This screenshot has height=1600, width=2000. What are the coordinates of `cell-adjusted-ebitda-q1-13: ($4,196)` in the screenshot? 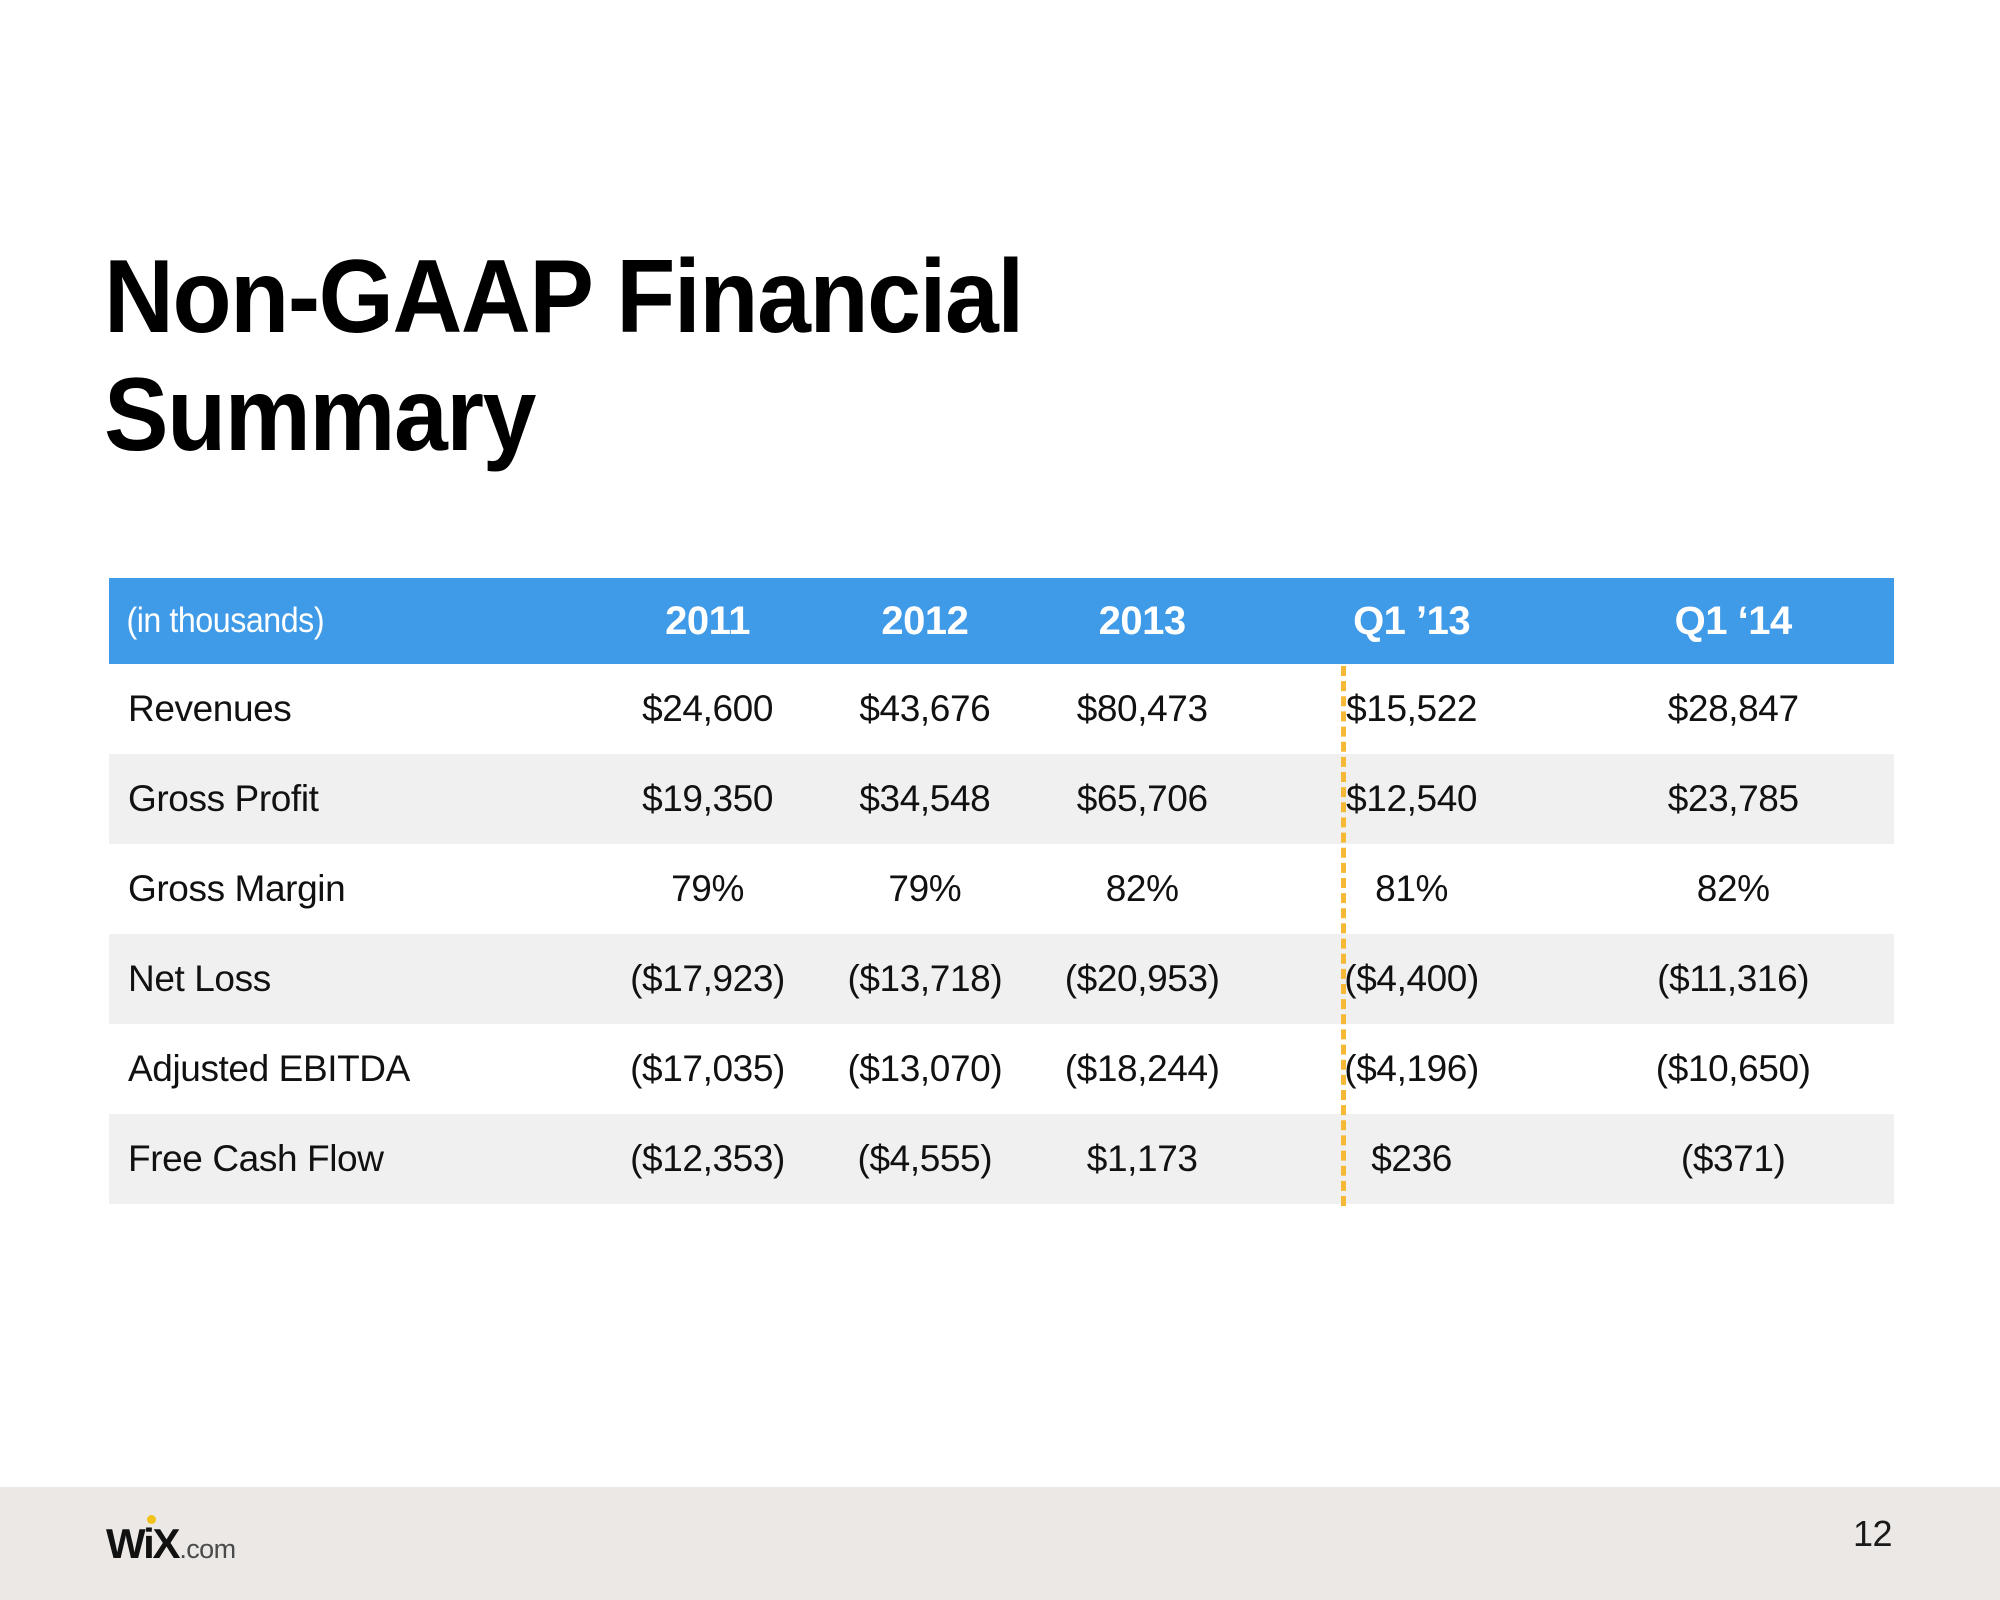 It's located at (1411, 1068).